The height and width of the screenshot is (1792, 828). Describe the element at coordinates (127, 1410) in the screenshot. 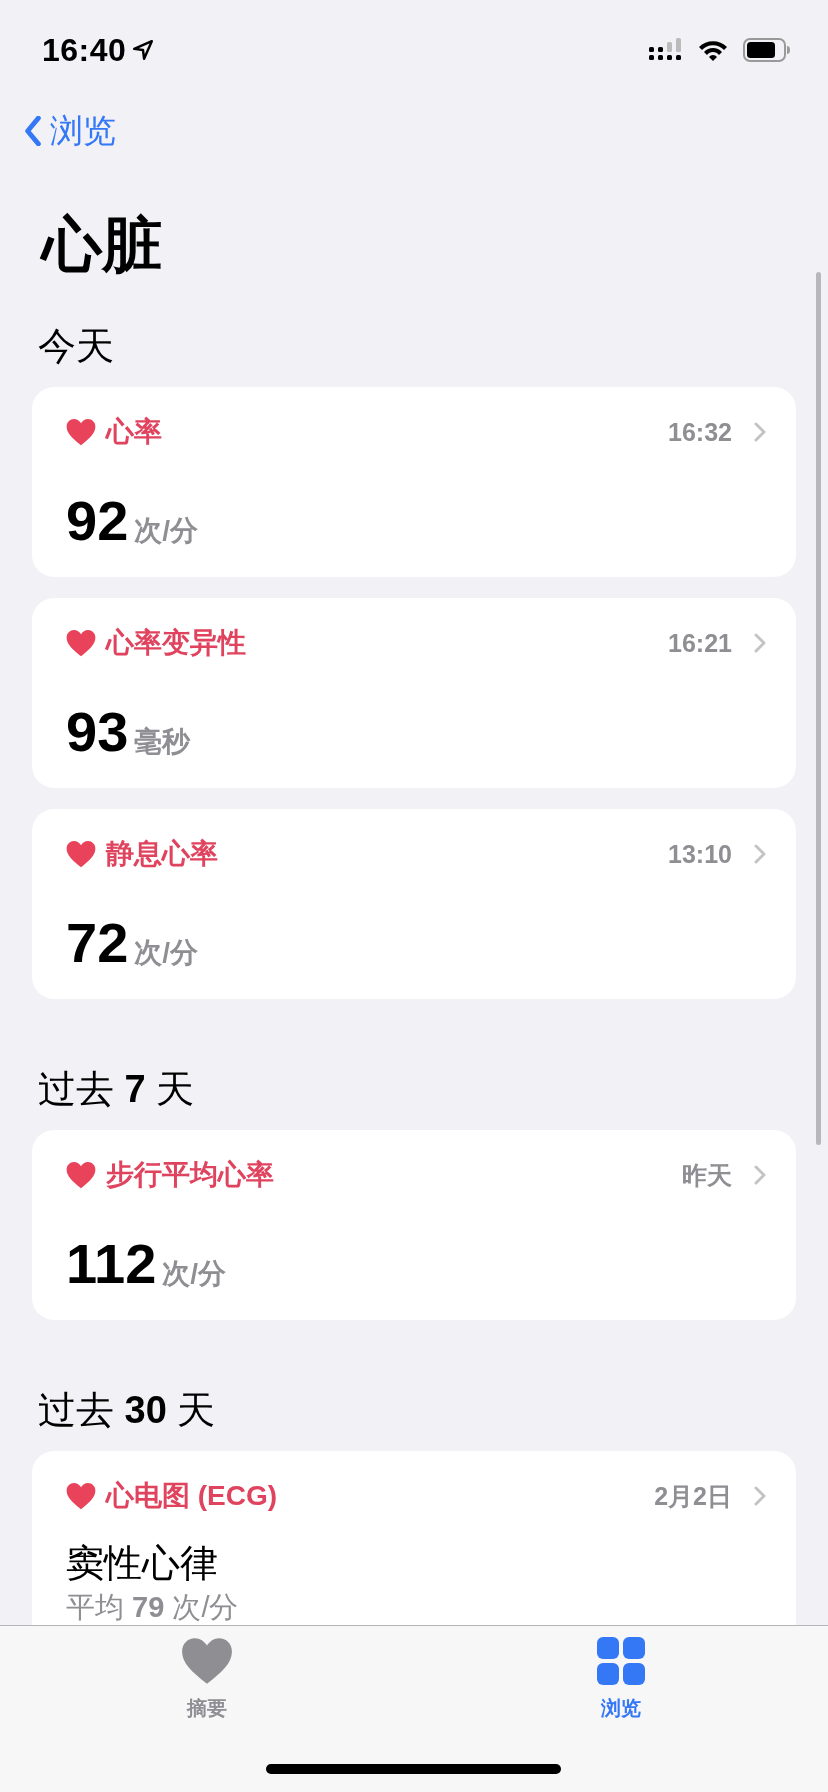

I see `section-header: 过去 30 天` at that location.